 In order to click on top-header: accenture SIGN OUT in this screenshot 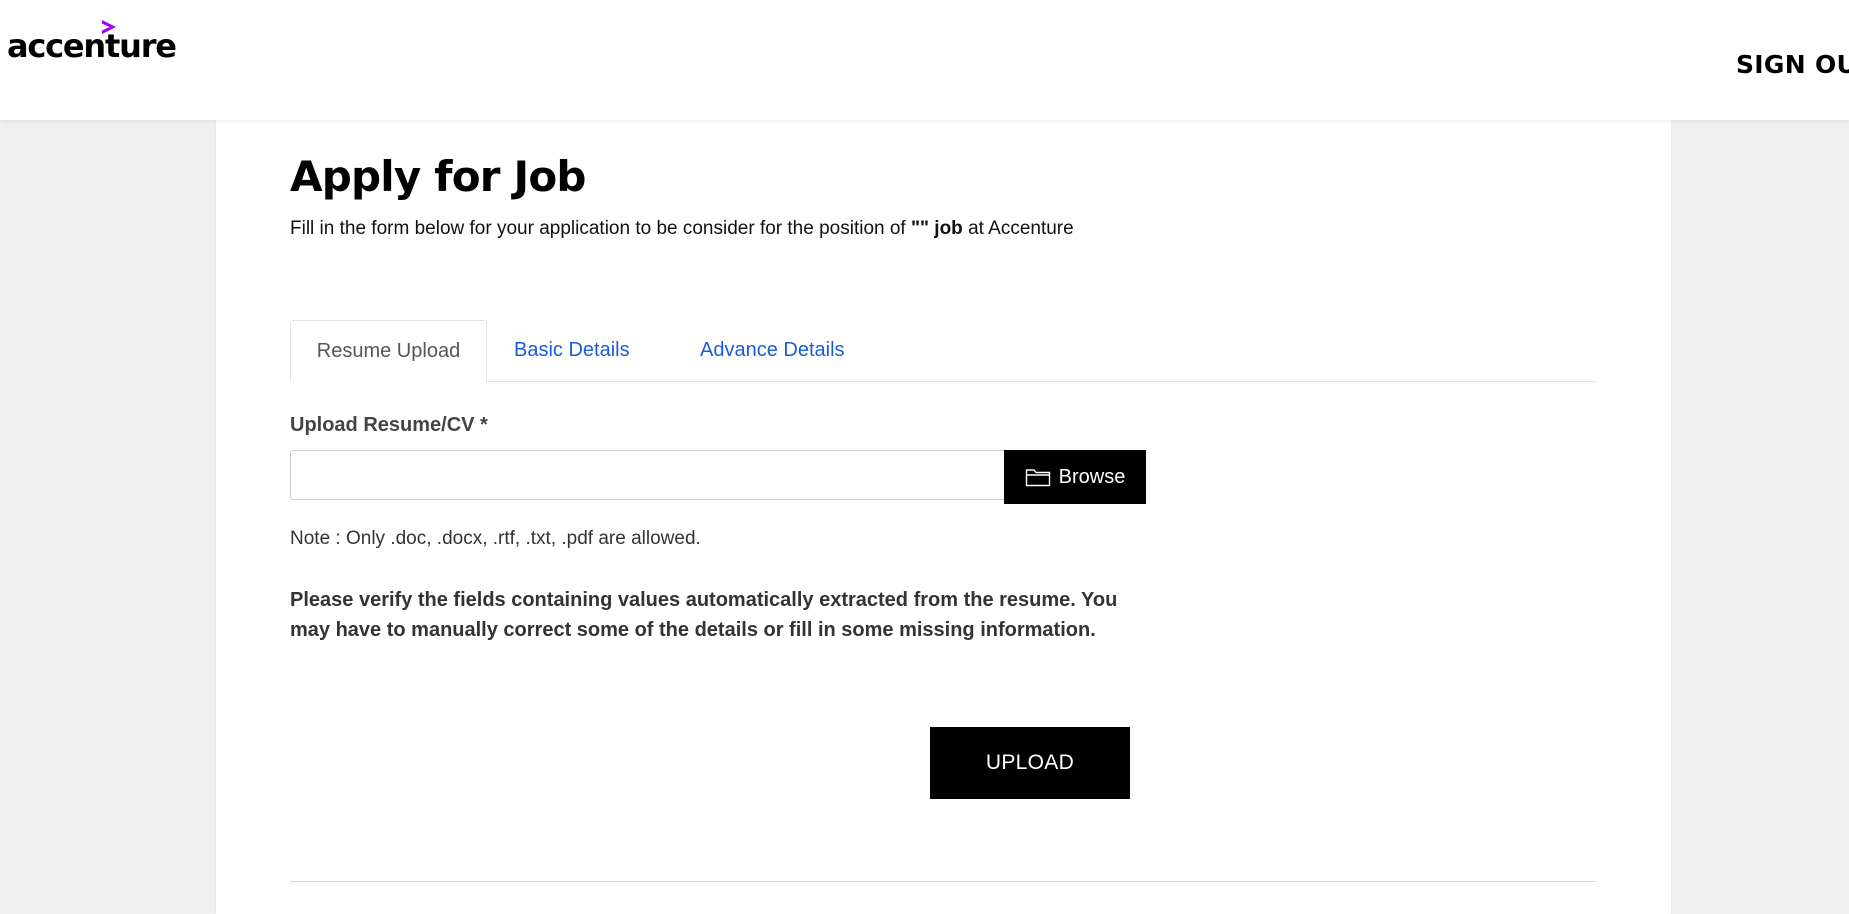, I will do `click(924, 60)`.